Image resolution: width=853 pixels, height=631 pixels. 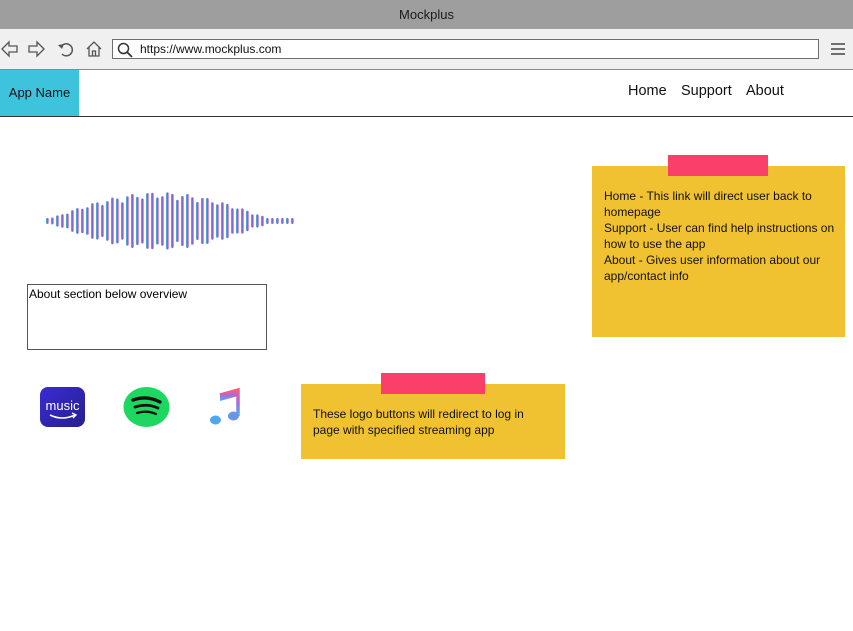 I want to click on apple-music-logo, so click(x=225, y=407).